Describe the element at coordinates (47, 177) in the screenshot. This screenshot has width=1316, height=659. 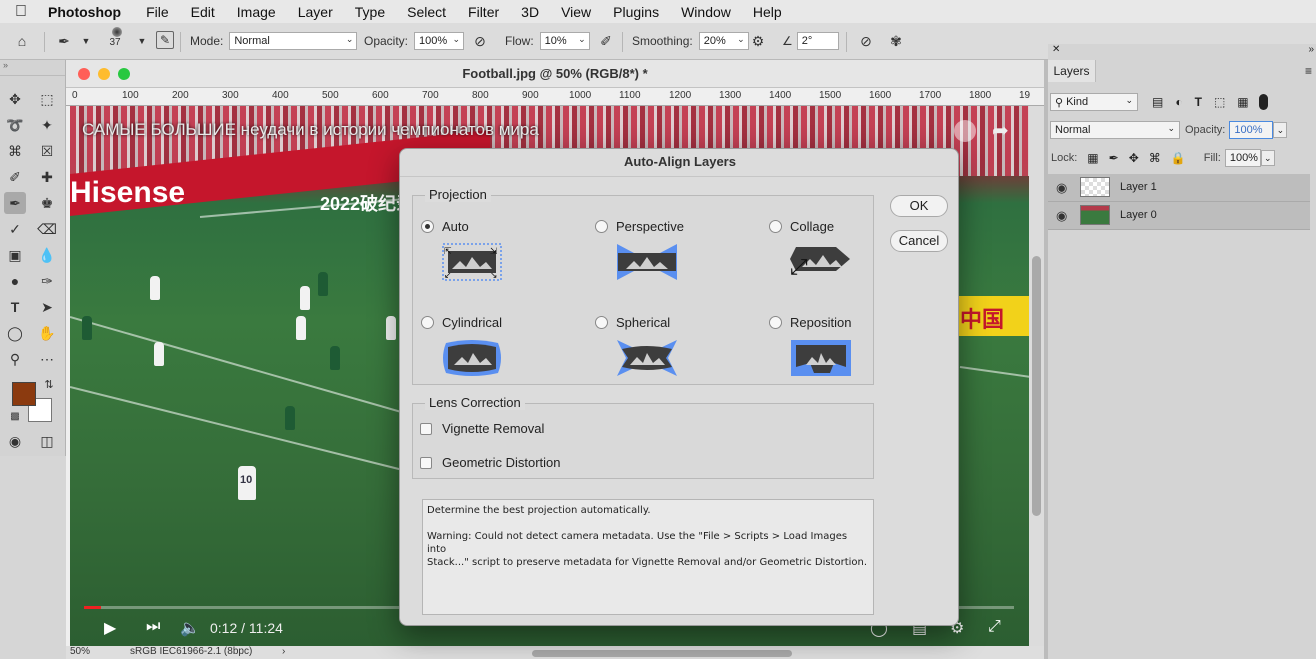
I see `healing-brush-tool-icon: ✚` at that location.